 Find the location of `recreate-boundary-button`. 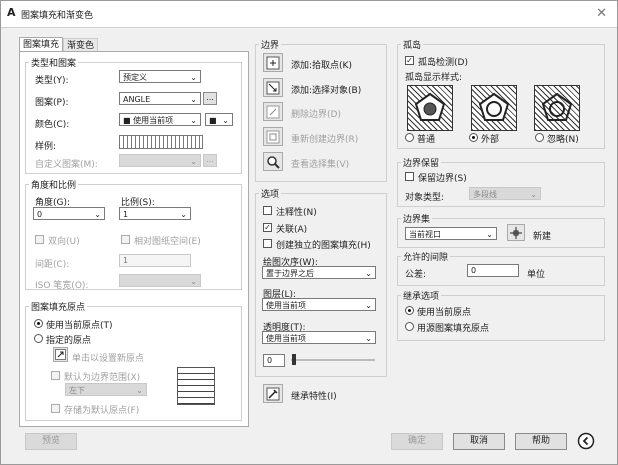

recreate-boundary-button is located at coordinates (273, 136).